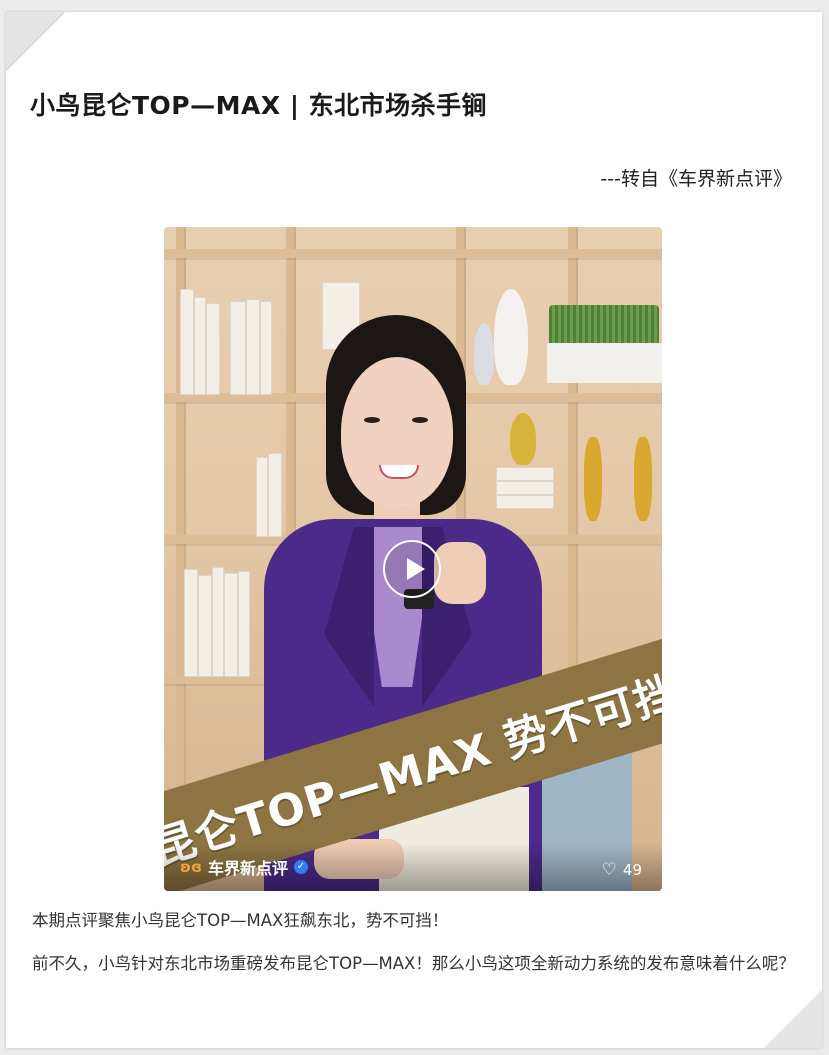 Image resolution: width=829 pixels, height=1055 pixels. What do you see at coordinates (191, 867) in the screenshot?
I see `butterfly-logo-icon: ʚɞ` at bounding box center [191, 867].